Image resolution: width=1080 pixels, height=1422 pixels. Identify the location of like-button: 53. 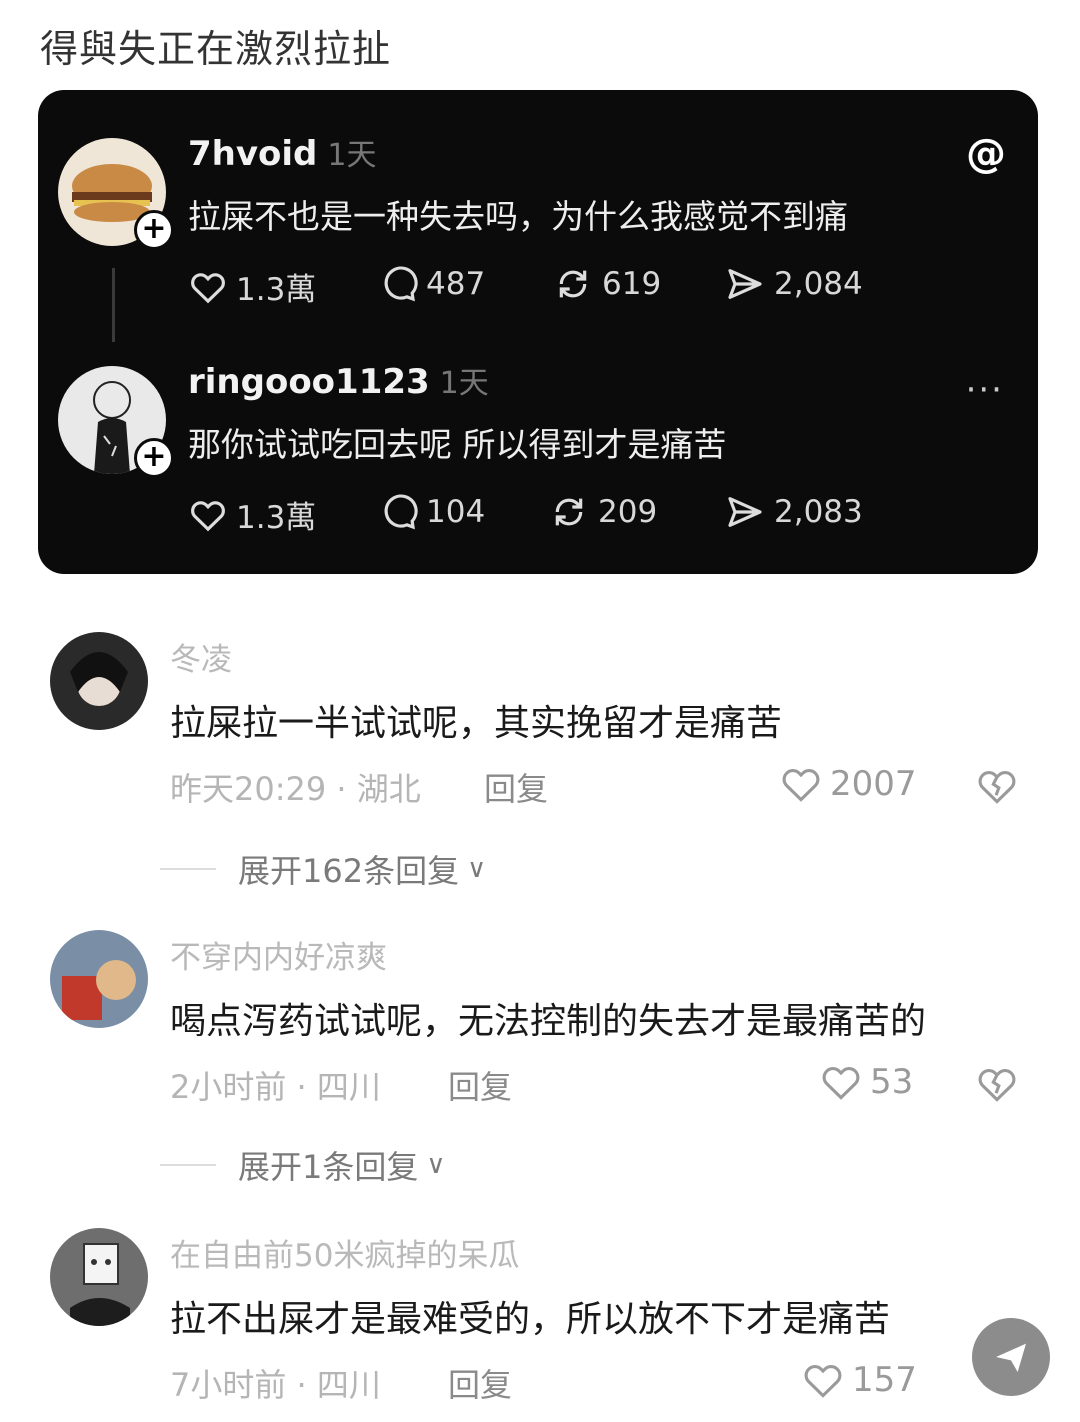
(865, 1082).